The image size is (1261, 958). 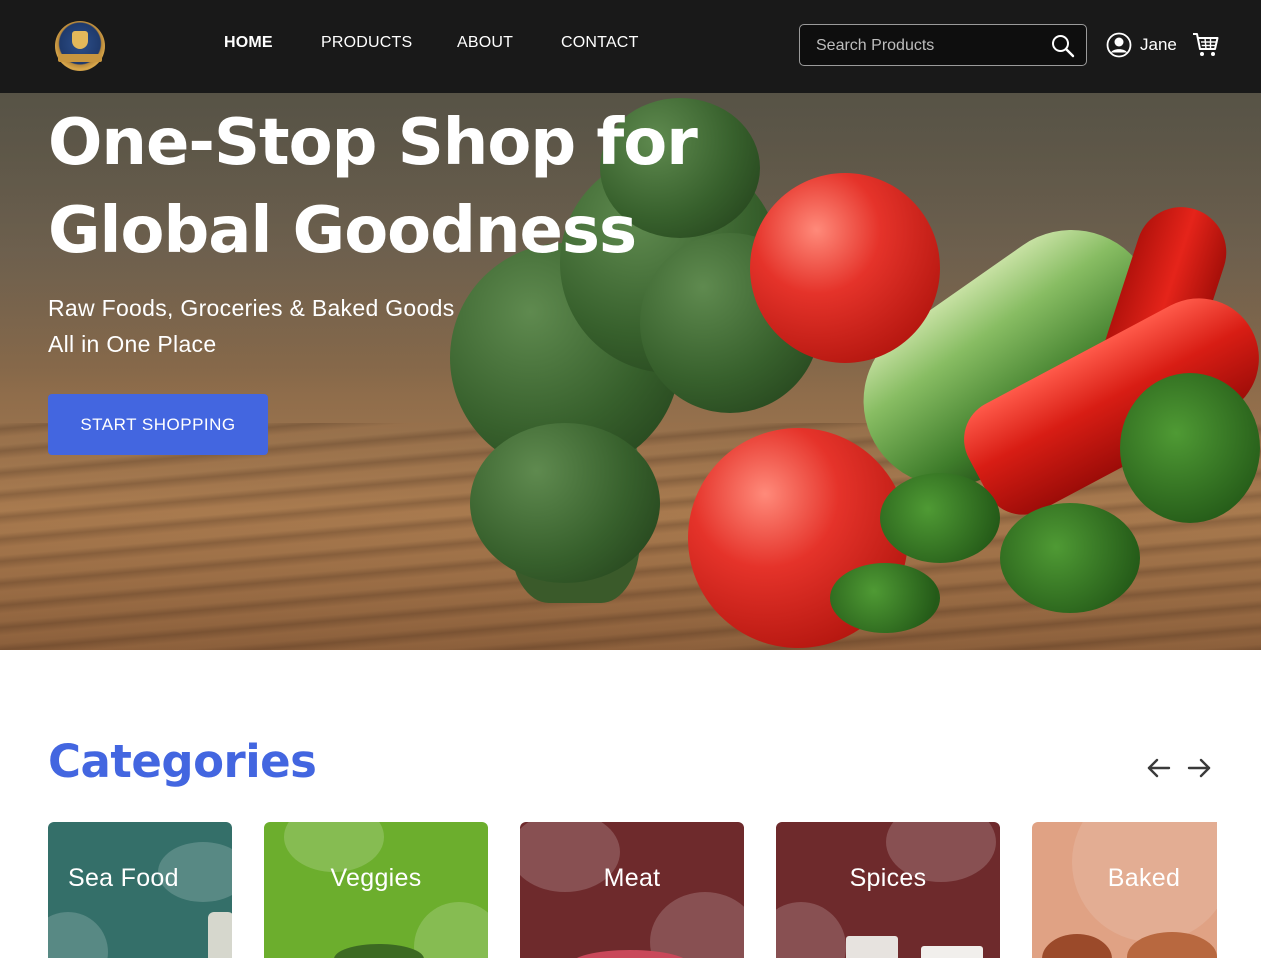 I want to click on arrow-left-icon, so click(x=1159, y=768).